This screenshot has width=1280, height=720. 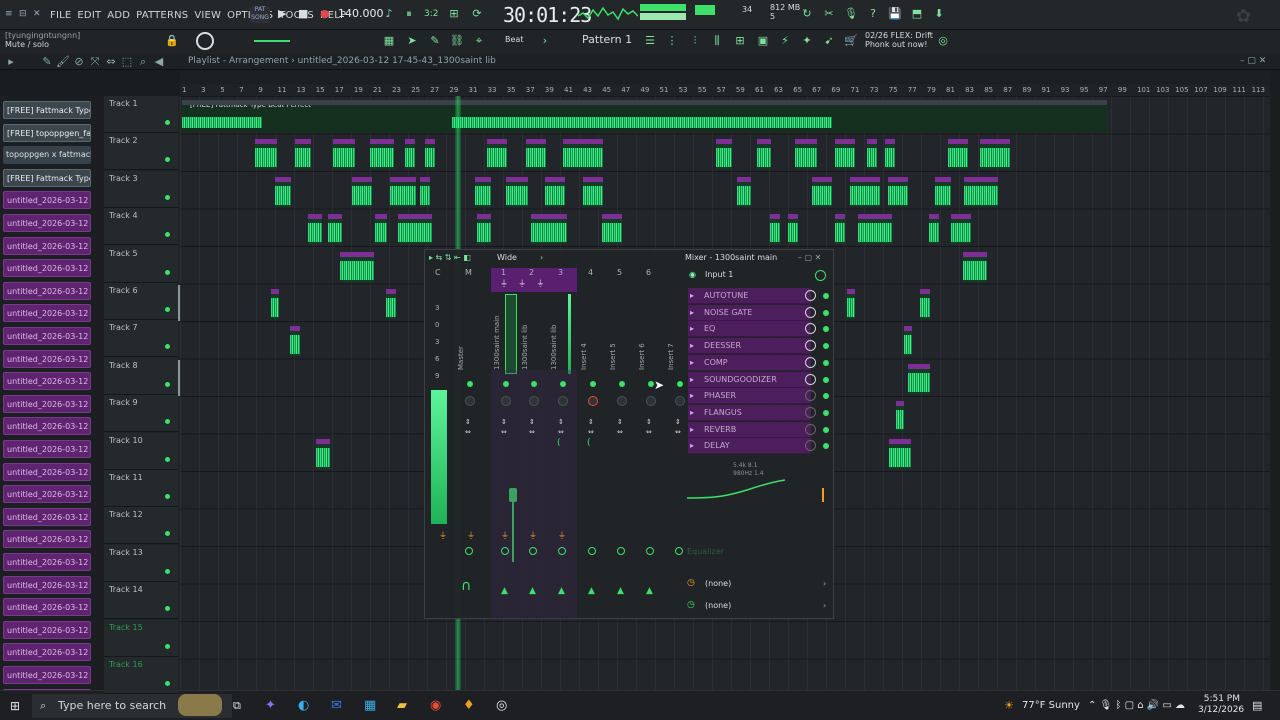 What do you see at coordinates (435, 705) in the screenshot?
I see `chrome-icon: ◉` at bounding box center [435, 705].